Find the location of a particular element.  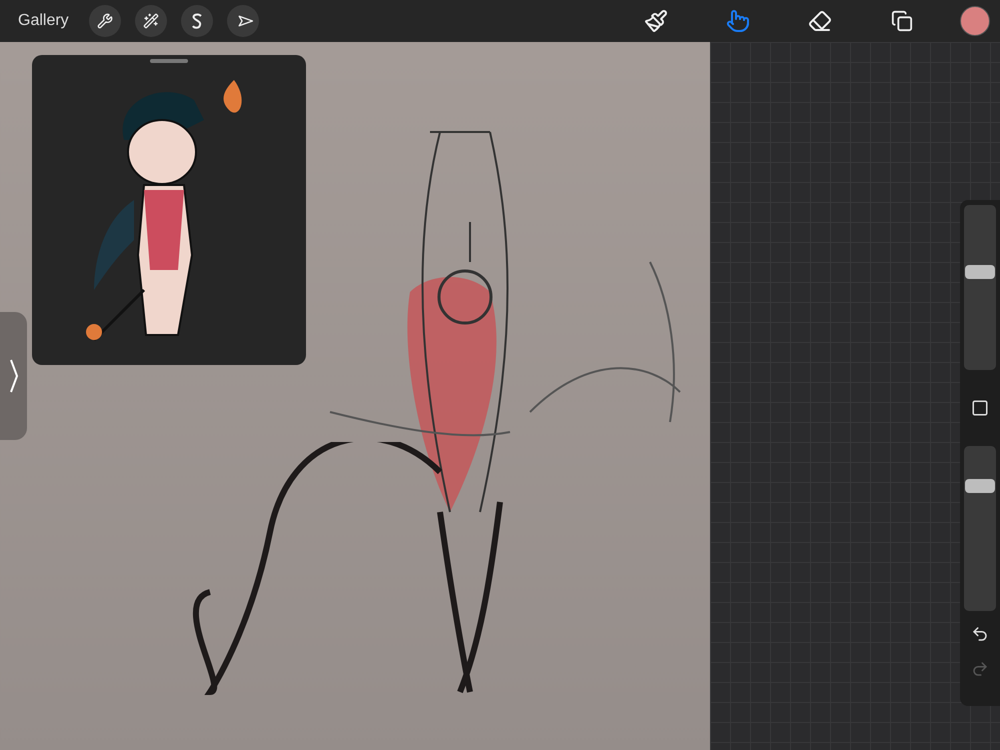

magic-wand-icon is located at coordinates (150, 21).